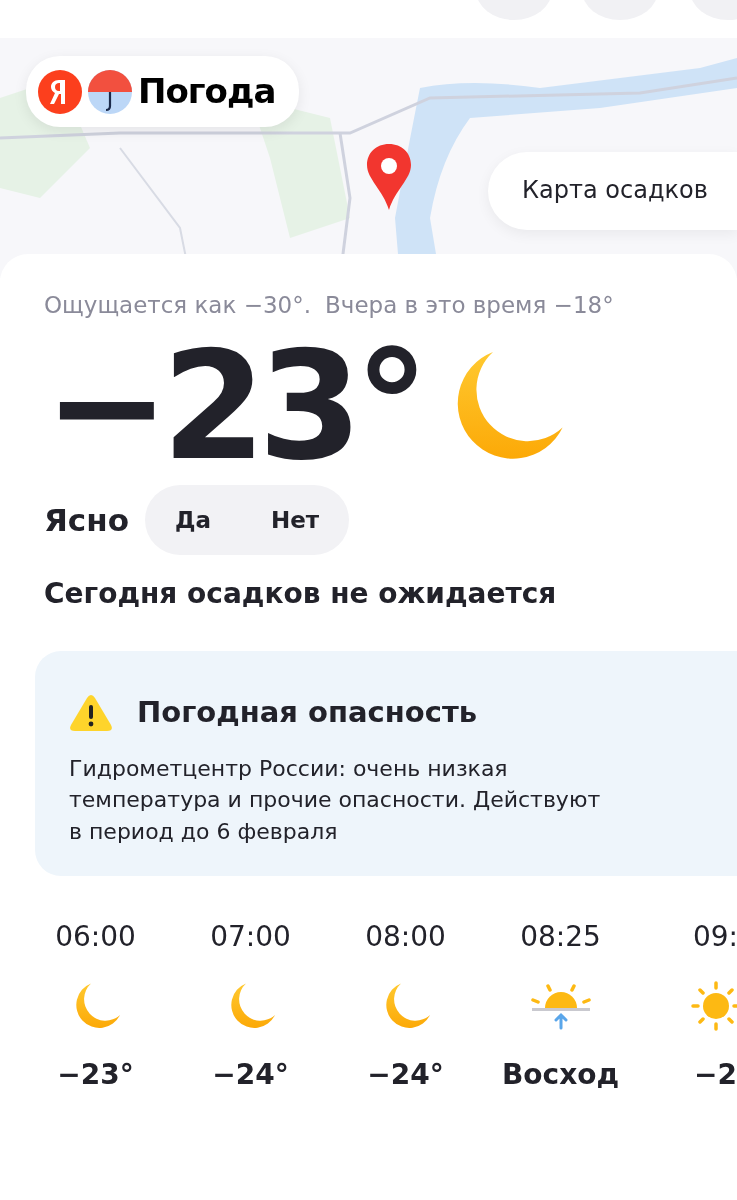 Image resolution: width=737 pixels, height=1200 pixels. I want to click on hour-time: 07:00, so click(250, 937).